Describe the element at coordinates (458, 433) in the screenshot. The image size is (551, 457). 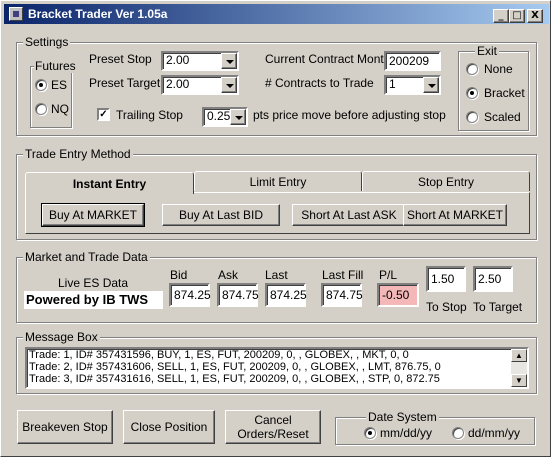
I see `date-ddmmyy-radio` at that location.